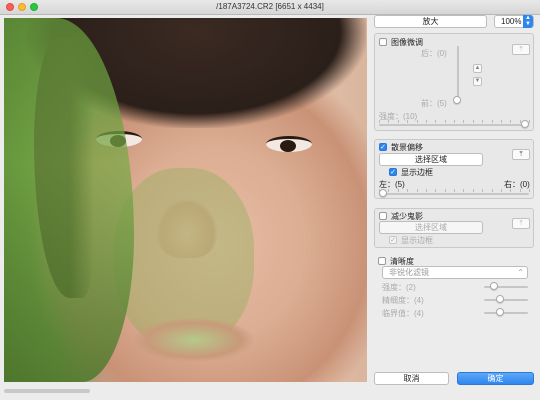  What do you see at coordinates (521, 154) in the screenshot?
I see `bokeh-offset-reset-icon: ⤒` at bounding box center [521, 154].